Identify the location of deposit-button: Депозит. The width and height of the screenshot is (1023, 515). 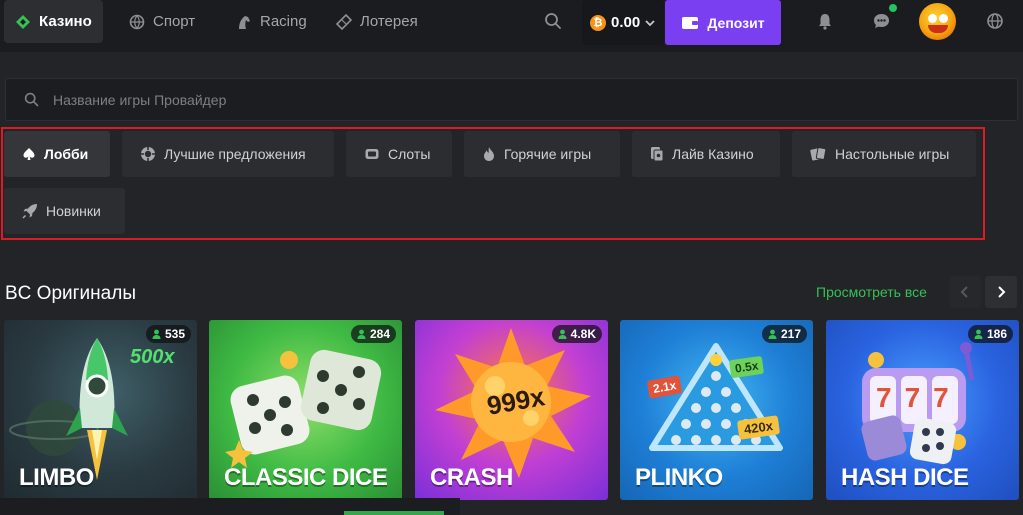
(723, 22).